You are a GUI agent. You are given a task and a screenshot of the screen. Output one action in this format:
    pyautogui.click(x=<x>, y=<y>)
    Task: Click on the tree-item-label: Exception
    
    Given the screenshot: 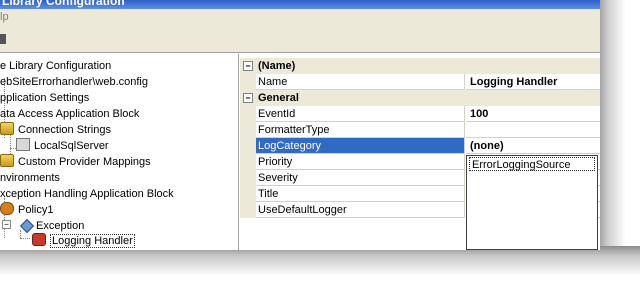 What is the action you would take?
    pyautogui.click(x=60, y=226)
    